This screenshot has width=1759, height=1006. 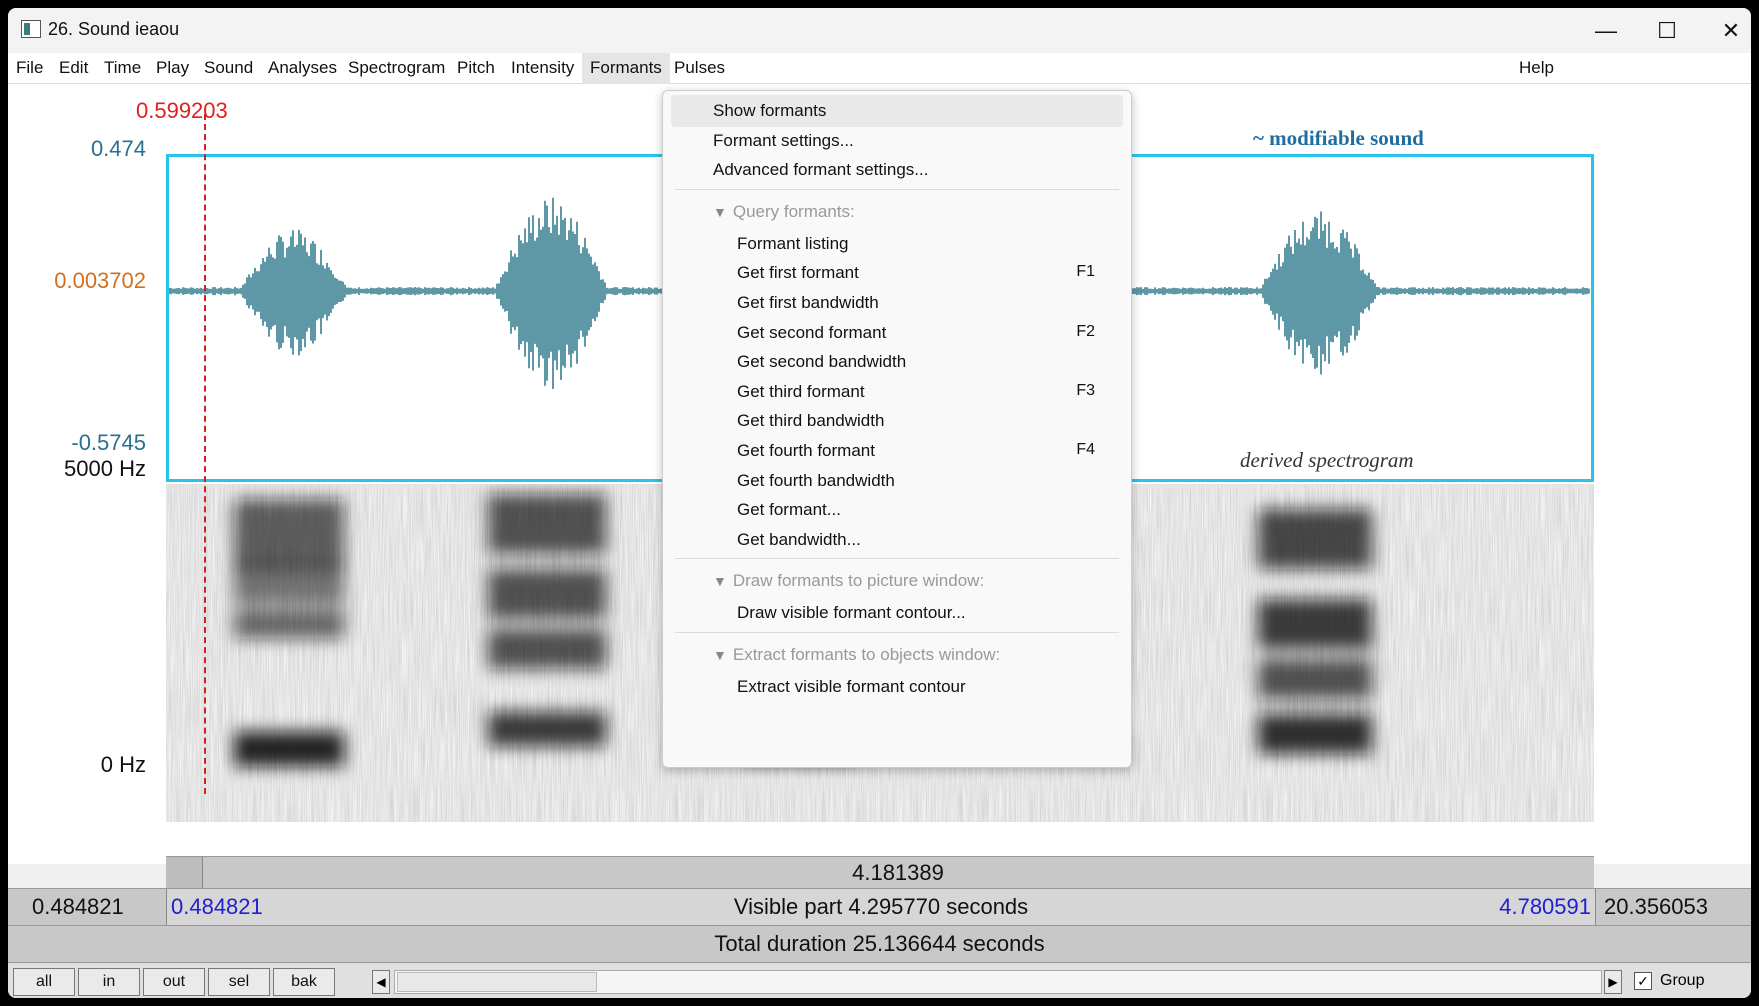 What do you see at coordinates (1327, 460) in the screenshot?
I see `derived-spectrogram-label: derived spectrogram` at bounding box center [1327, 460].